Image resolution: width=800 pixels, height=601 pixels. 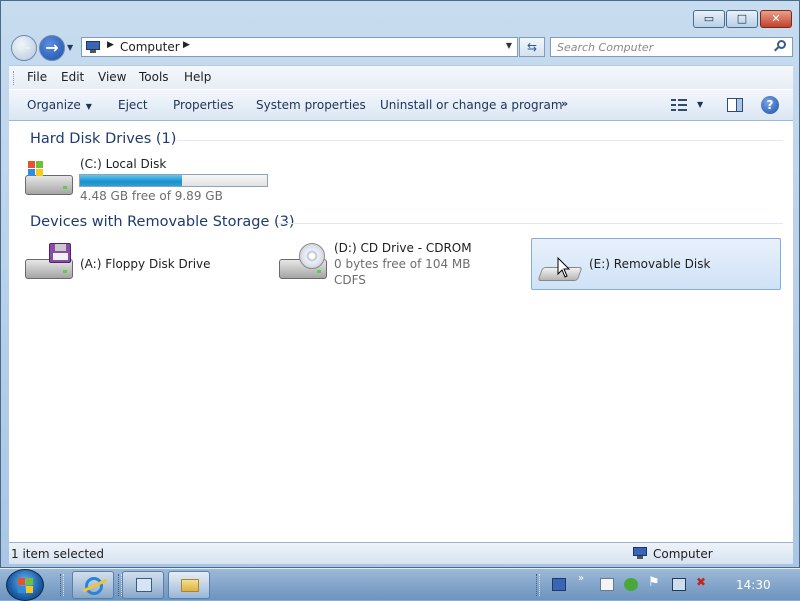 I want to click on clock: 14:30, so click(x=753, y=585).